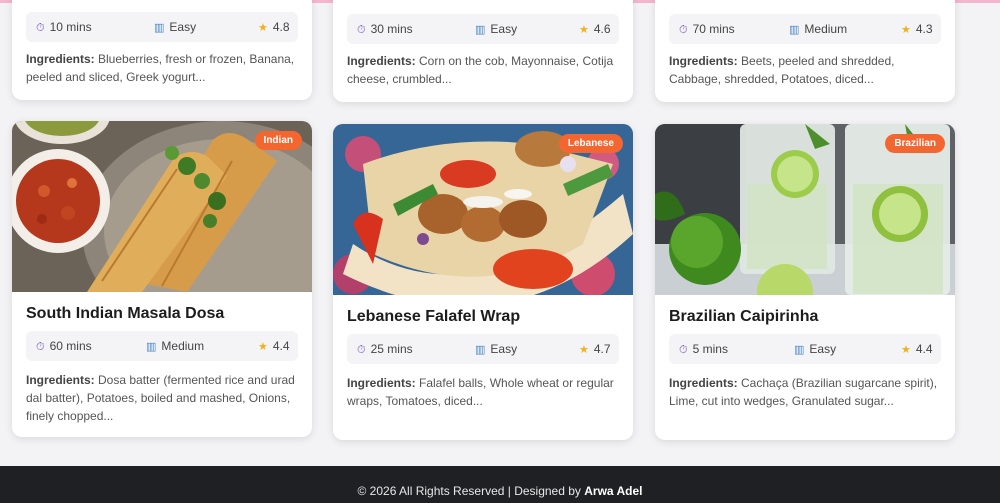  What do you see at coordinates (805, 209) in the screenshot?
I see `recipe-image: Brazilian` at bounding box center [805, 209].